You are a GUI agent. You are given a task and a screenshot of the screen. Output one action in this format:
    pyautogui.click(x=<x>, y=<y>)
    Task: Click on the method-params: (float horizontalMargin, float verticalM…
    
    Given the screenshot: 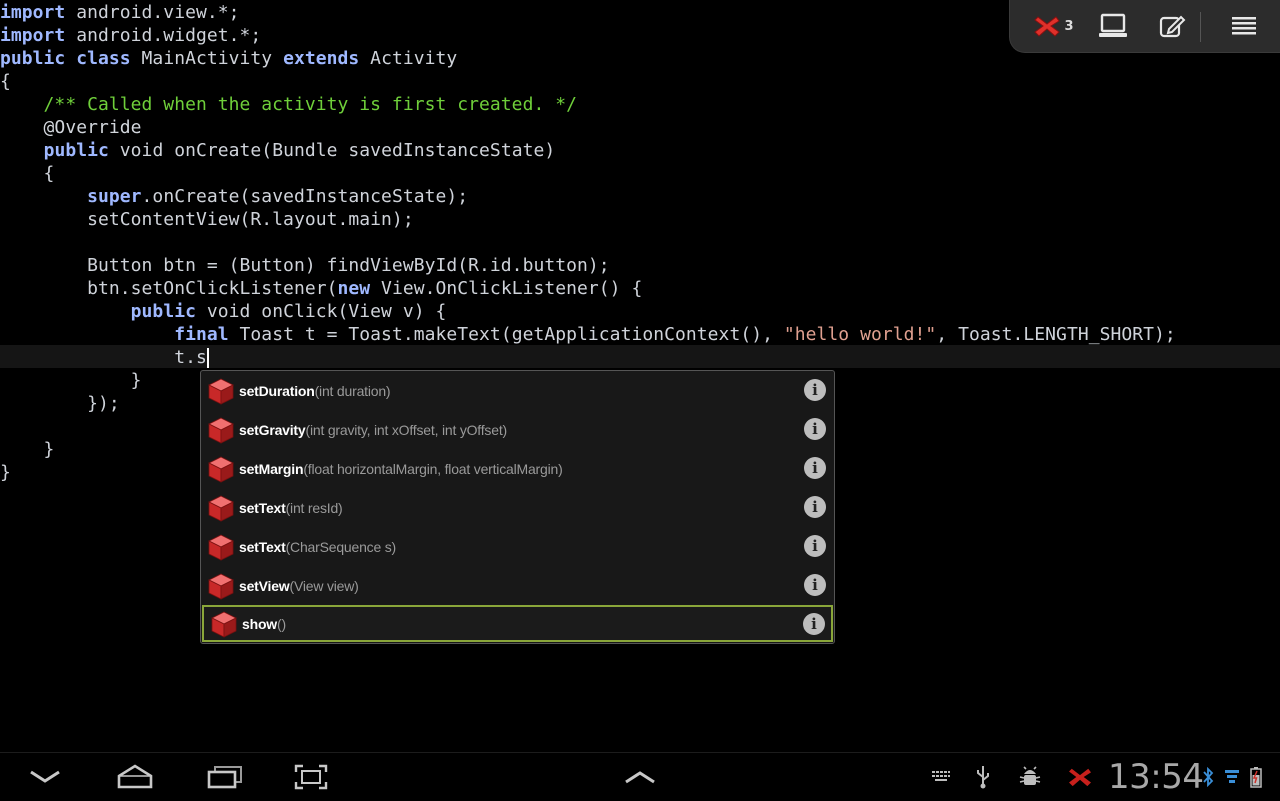 What is the action you would take?
    pyautogui.click(x=433, y=468)
    